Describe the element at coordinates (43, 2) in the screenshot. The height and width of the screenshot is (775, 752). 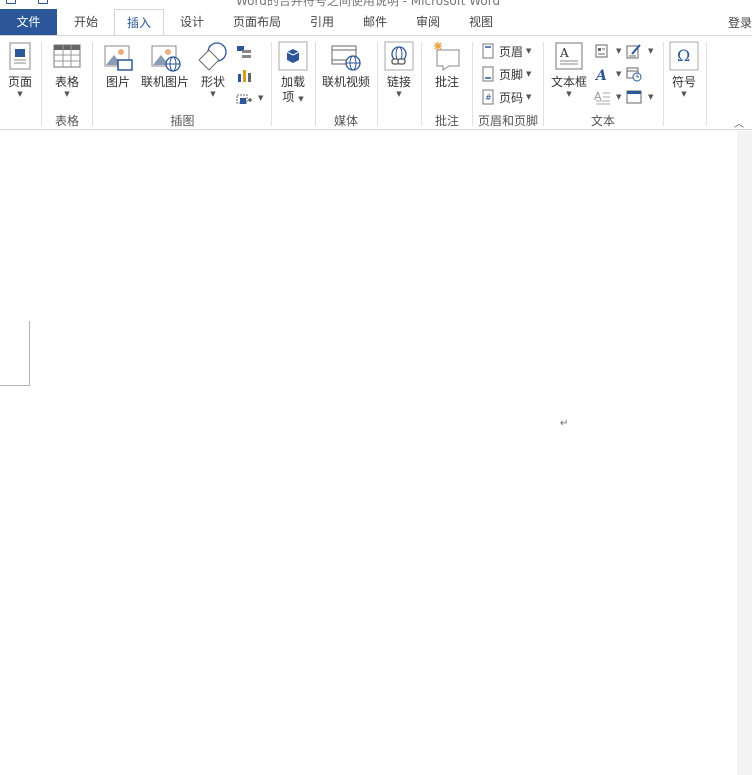
I see `save-icon` at that location.